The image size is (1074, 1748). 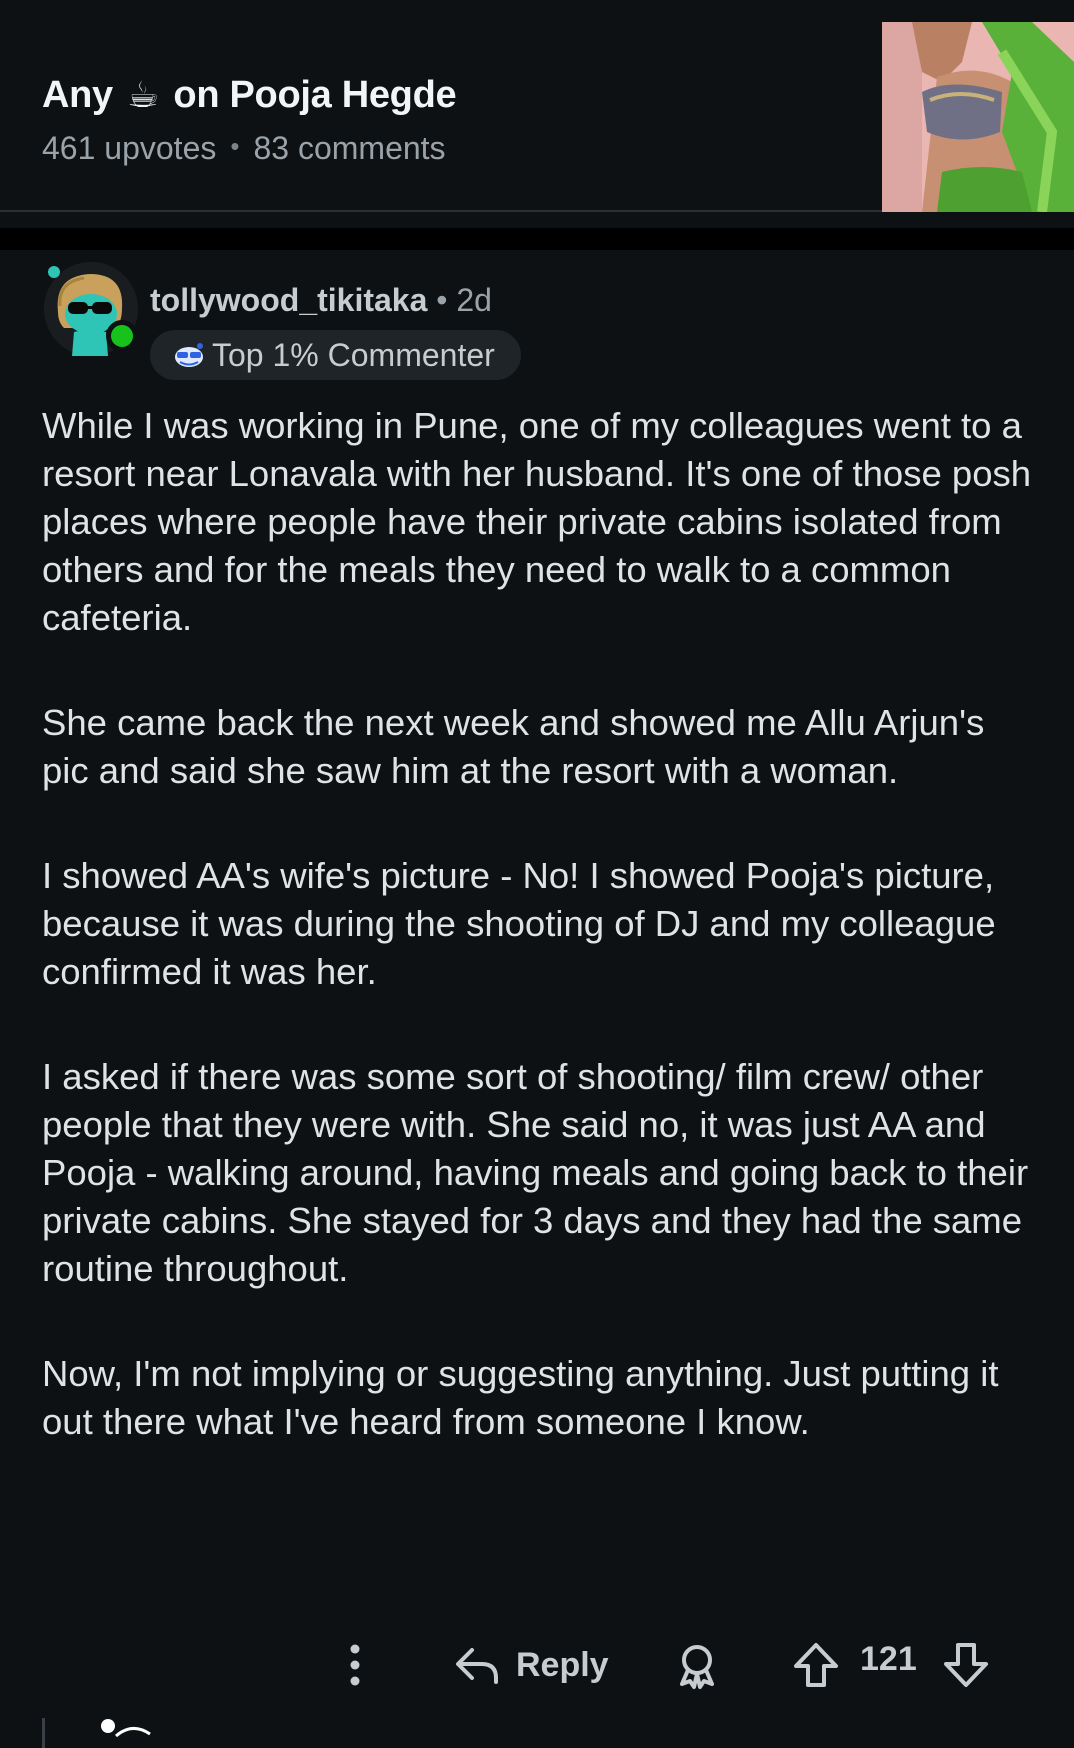 I want to click on reply-label: Reply, so click(x=562, y=1664).